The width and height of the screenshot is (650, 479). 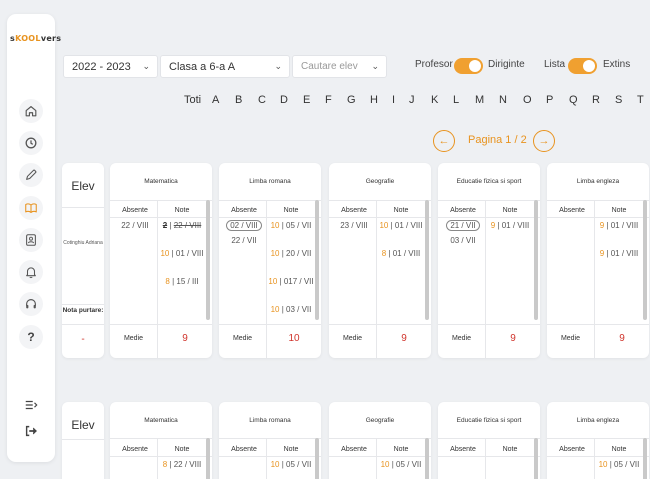 I want to click on letter-filter-j: J, so click(x=412, y=100).